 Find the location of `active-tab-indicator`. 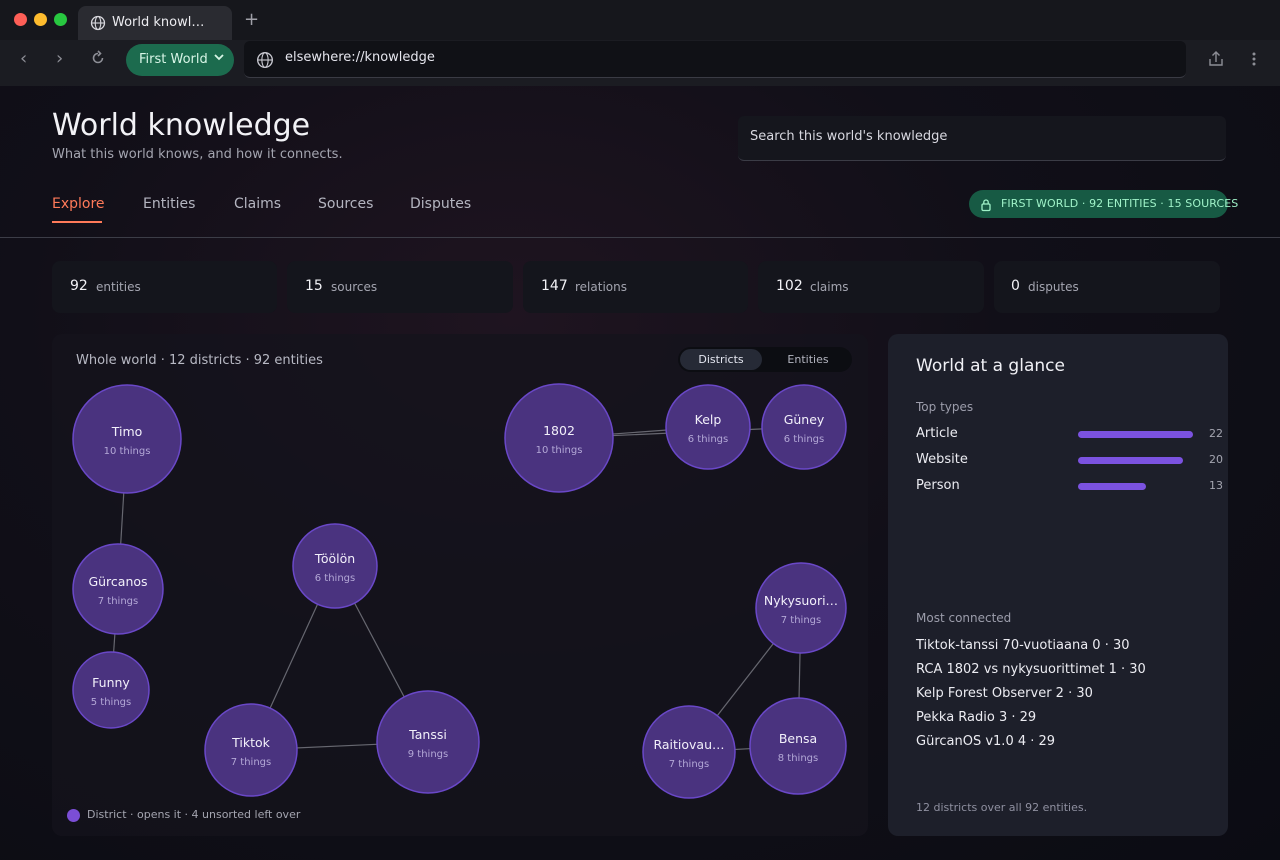

active-tab-indicator is located at coordinates (77, 222).